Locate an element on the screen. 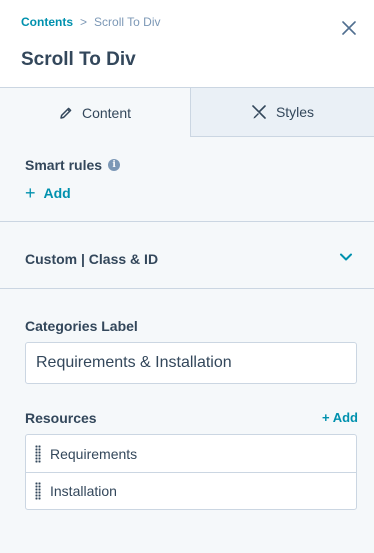 This screenshot has width=374, height=553. list-item: Installation is located at coordinates (191, 490).